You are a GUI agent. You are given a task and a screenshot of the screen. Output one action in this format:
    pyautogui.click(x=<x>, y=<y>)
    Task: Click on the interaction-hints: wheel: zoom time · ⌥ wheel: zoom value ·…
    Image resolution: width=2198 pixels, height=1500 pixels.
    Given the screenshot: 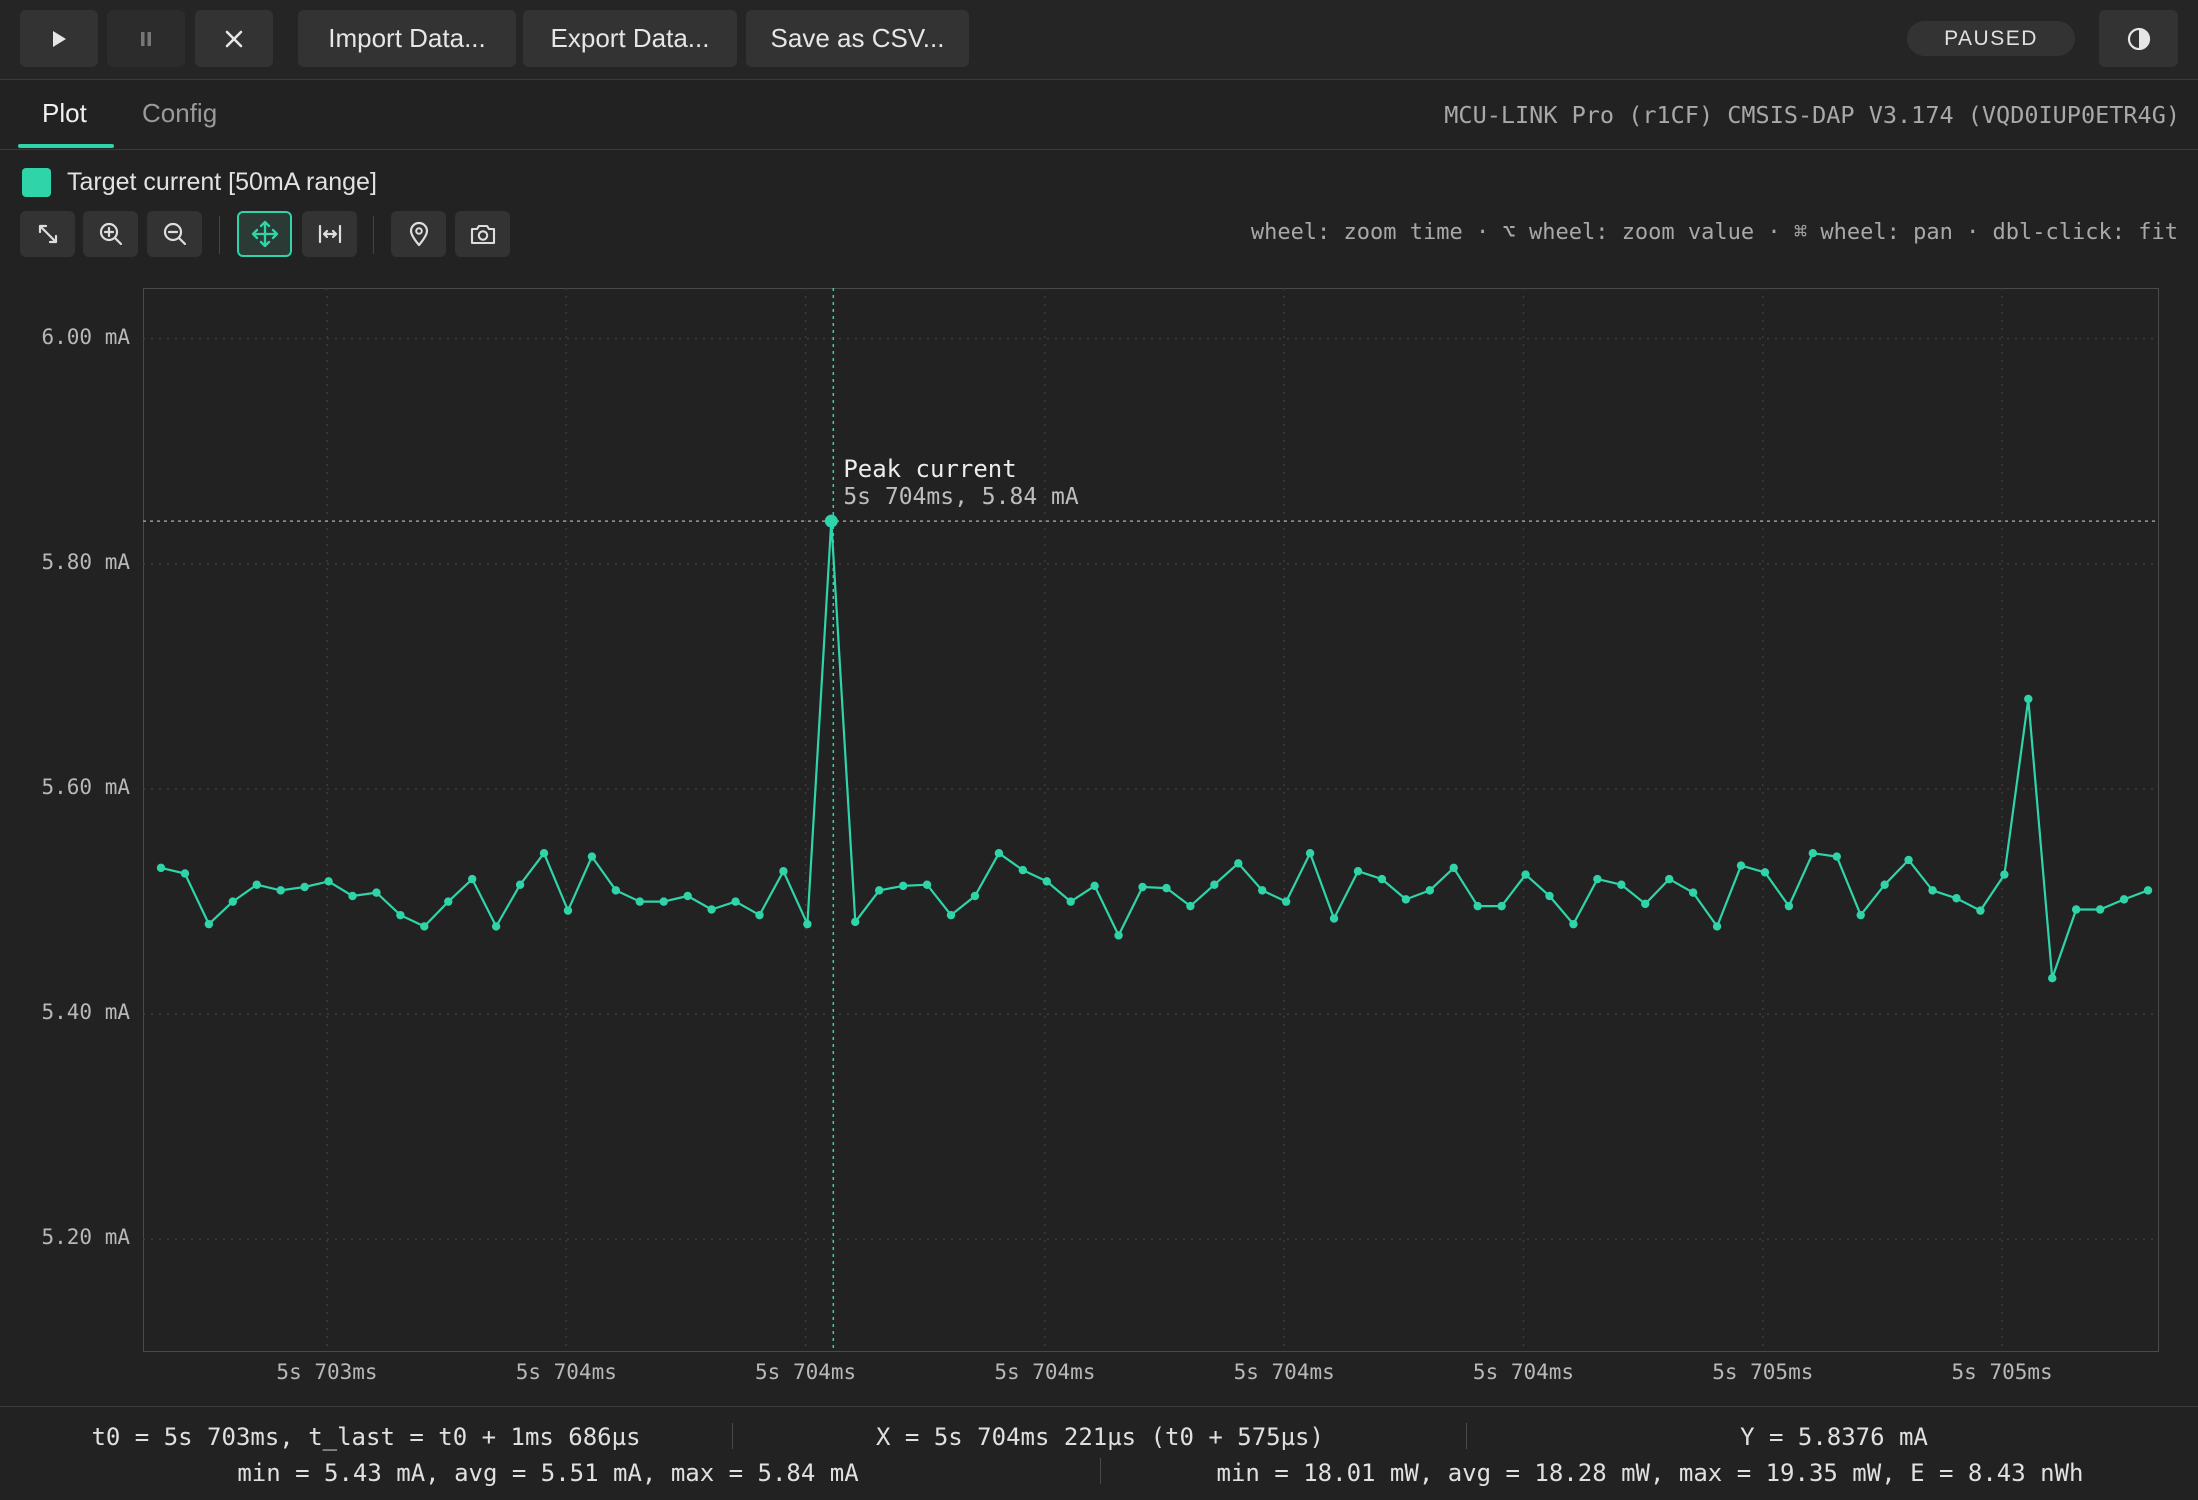 What is the action you would take?
    pyautogui.click(x=1714, y=232)
    